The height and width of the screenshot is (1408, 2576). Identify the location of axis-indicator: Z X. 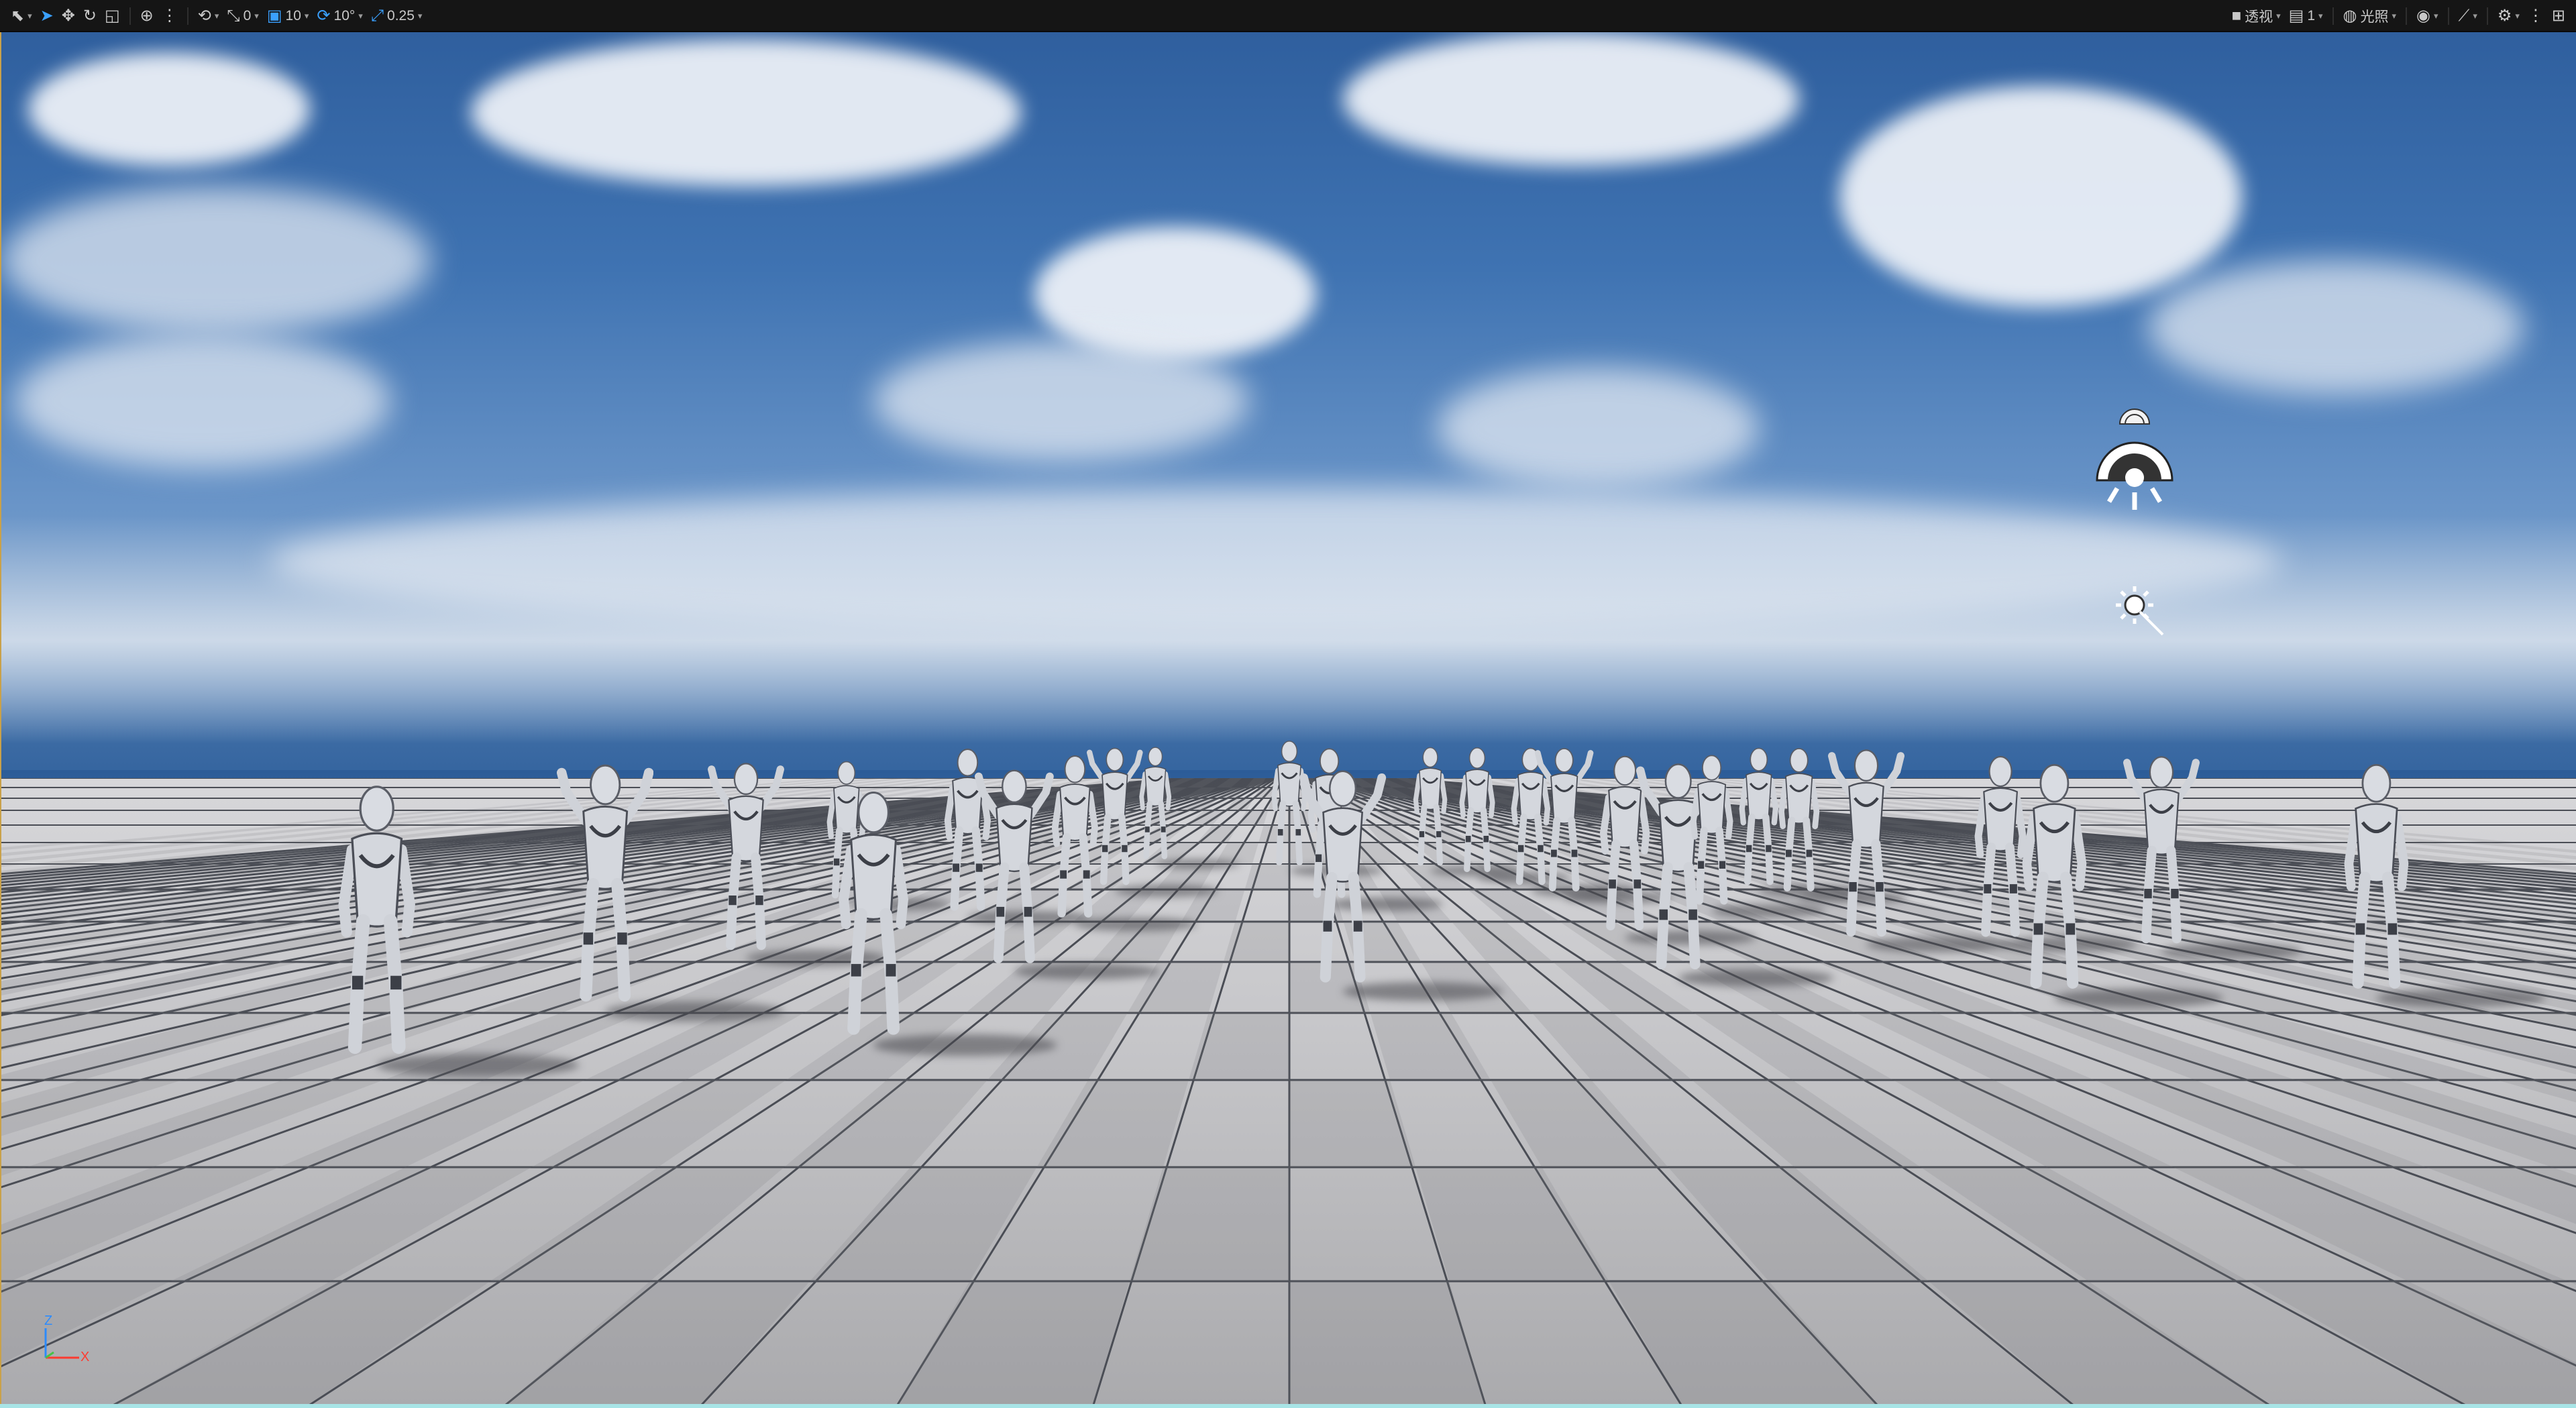
(69, 1341).